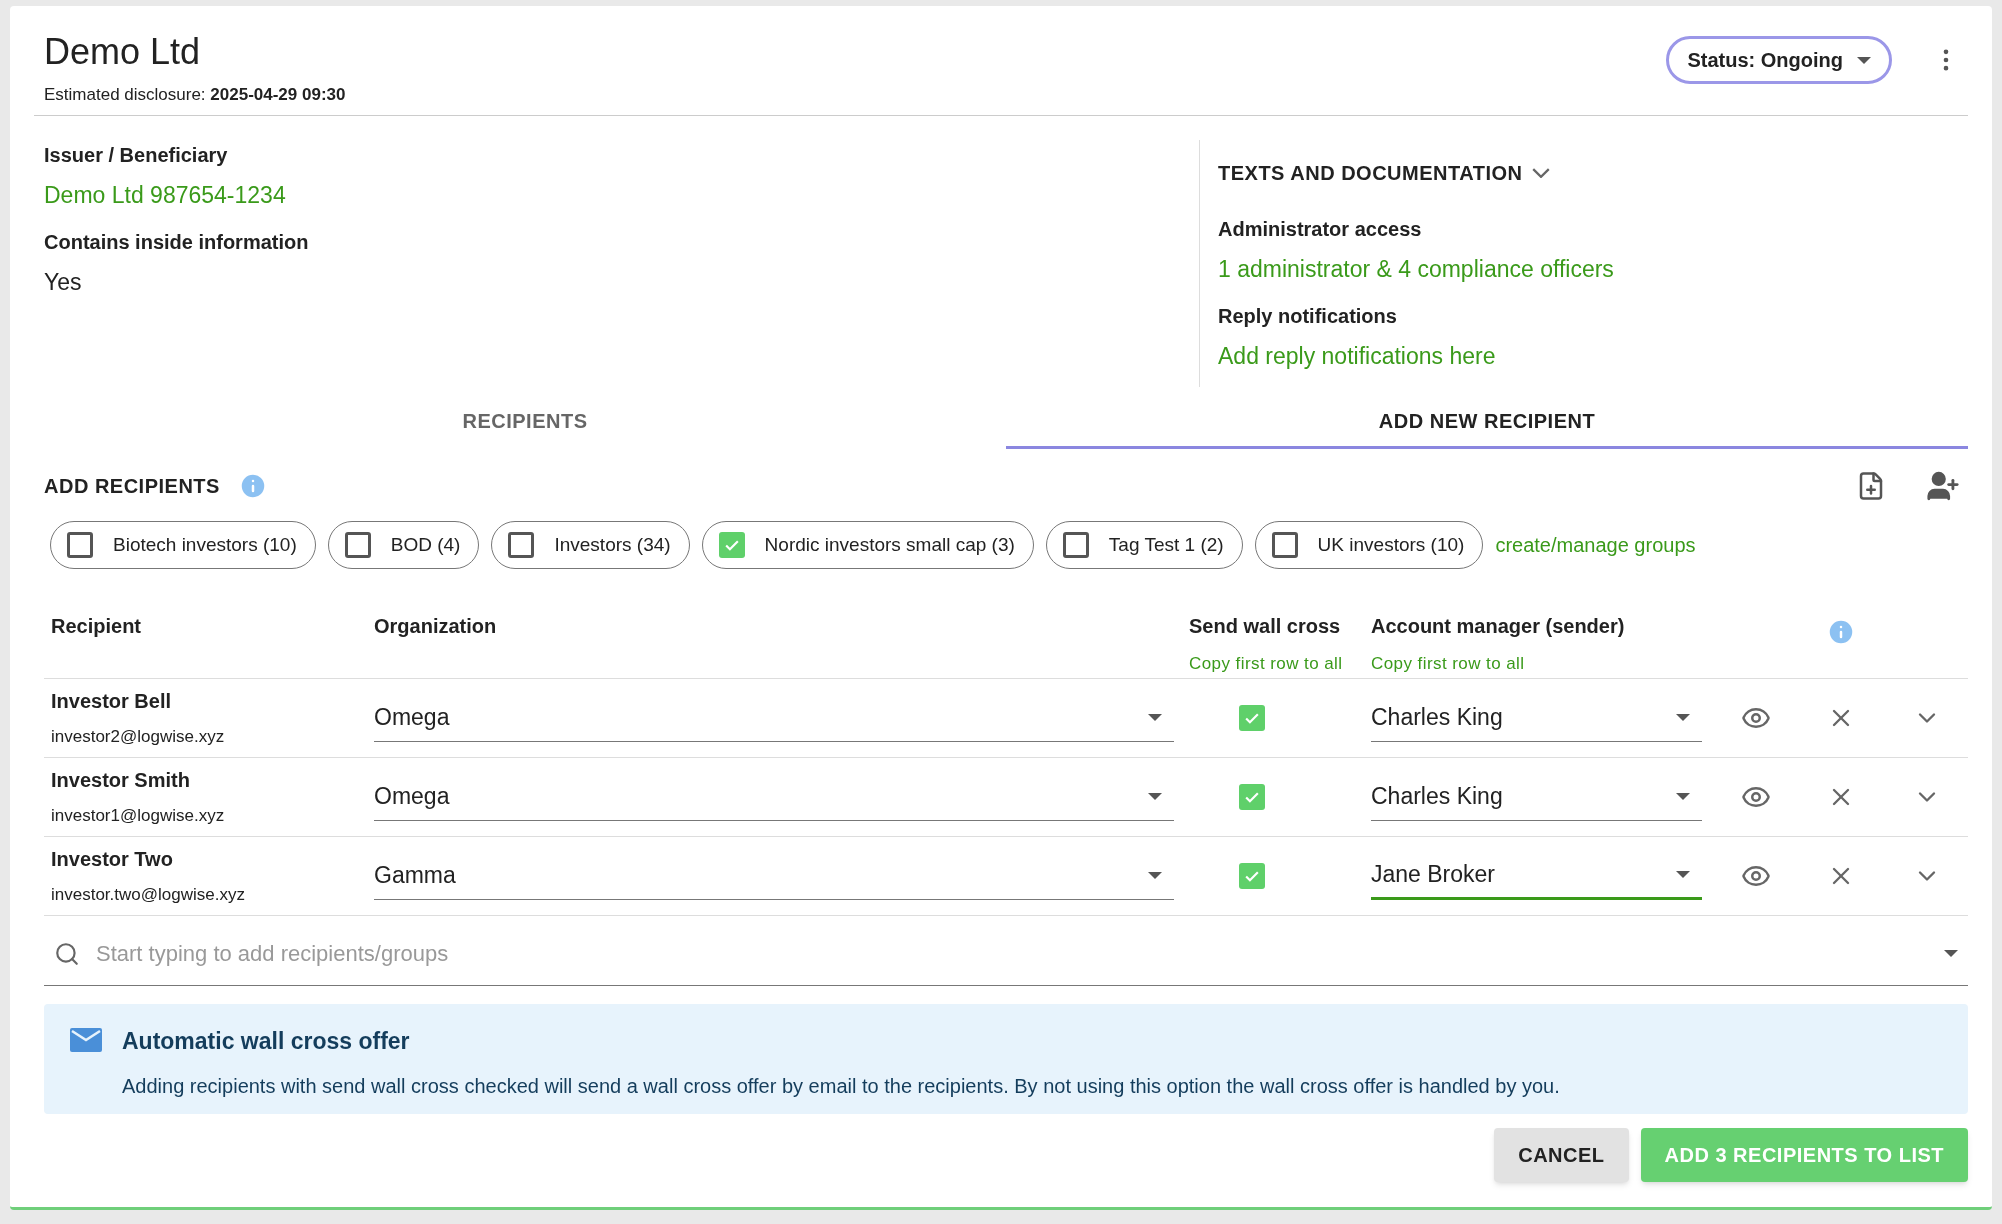  I want to click on tab: RECIPIENTS, so click(525, 422).